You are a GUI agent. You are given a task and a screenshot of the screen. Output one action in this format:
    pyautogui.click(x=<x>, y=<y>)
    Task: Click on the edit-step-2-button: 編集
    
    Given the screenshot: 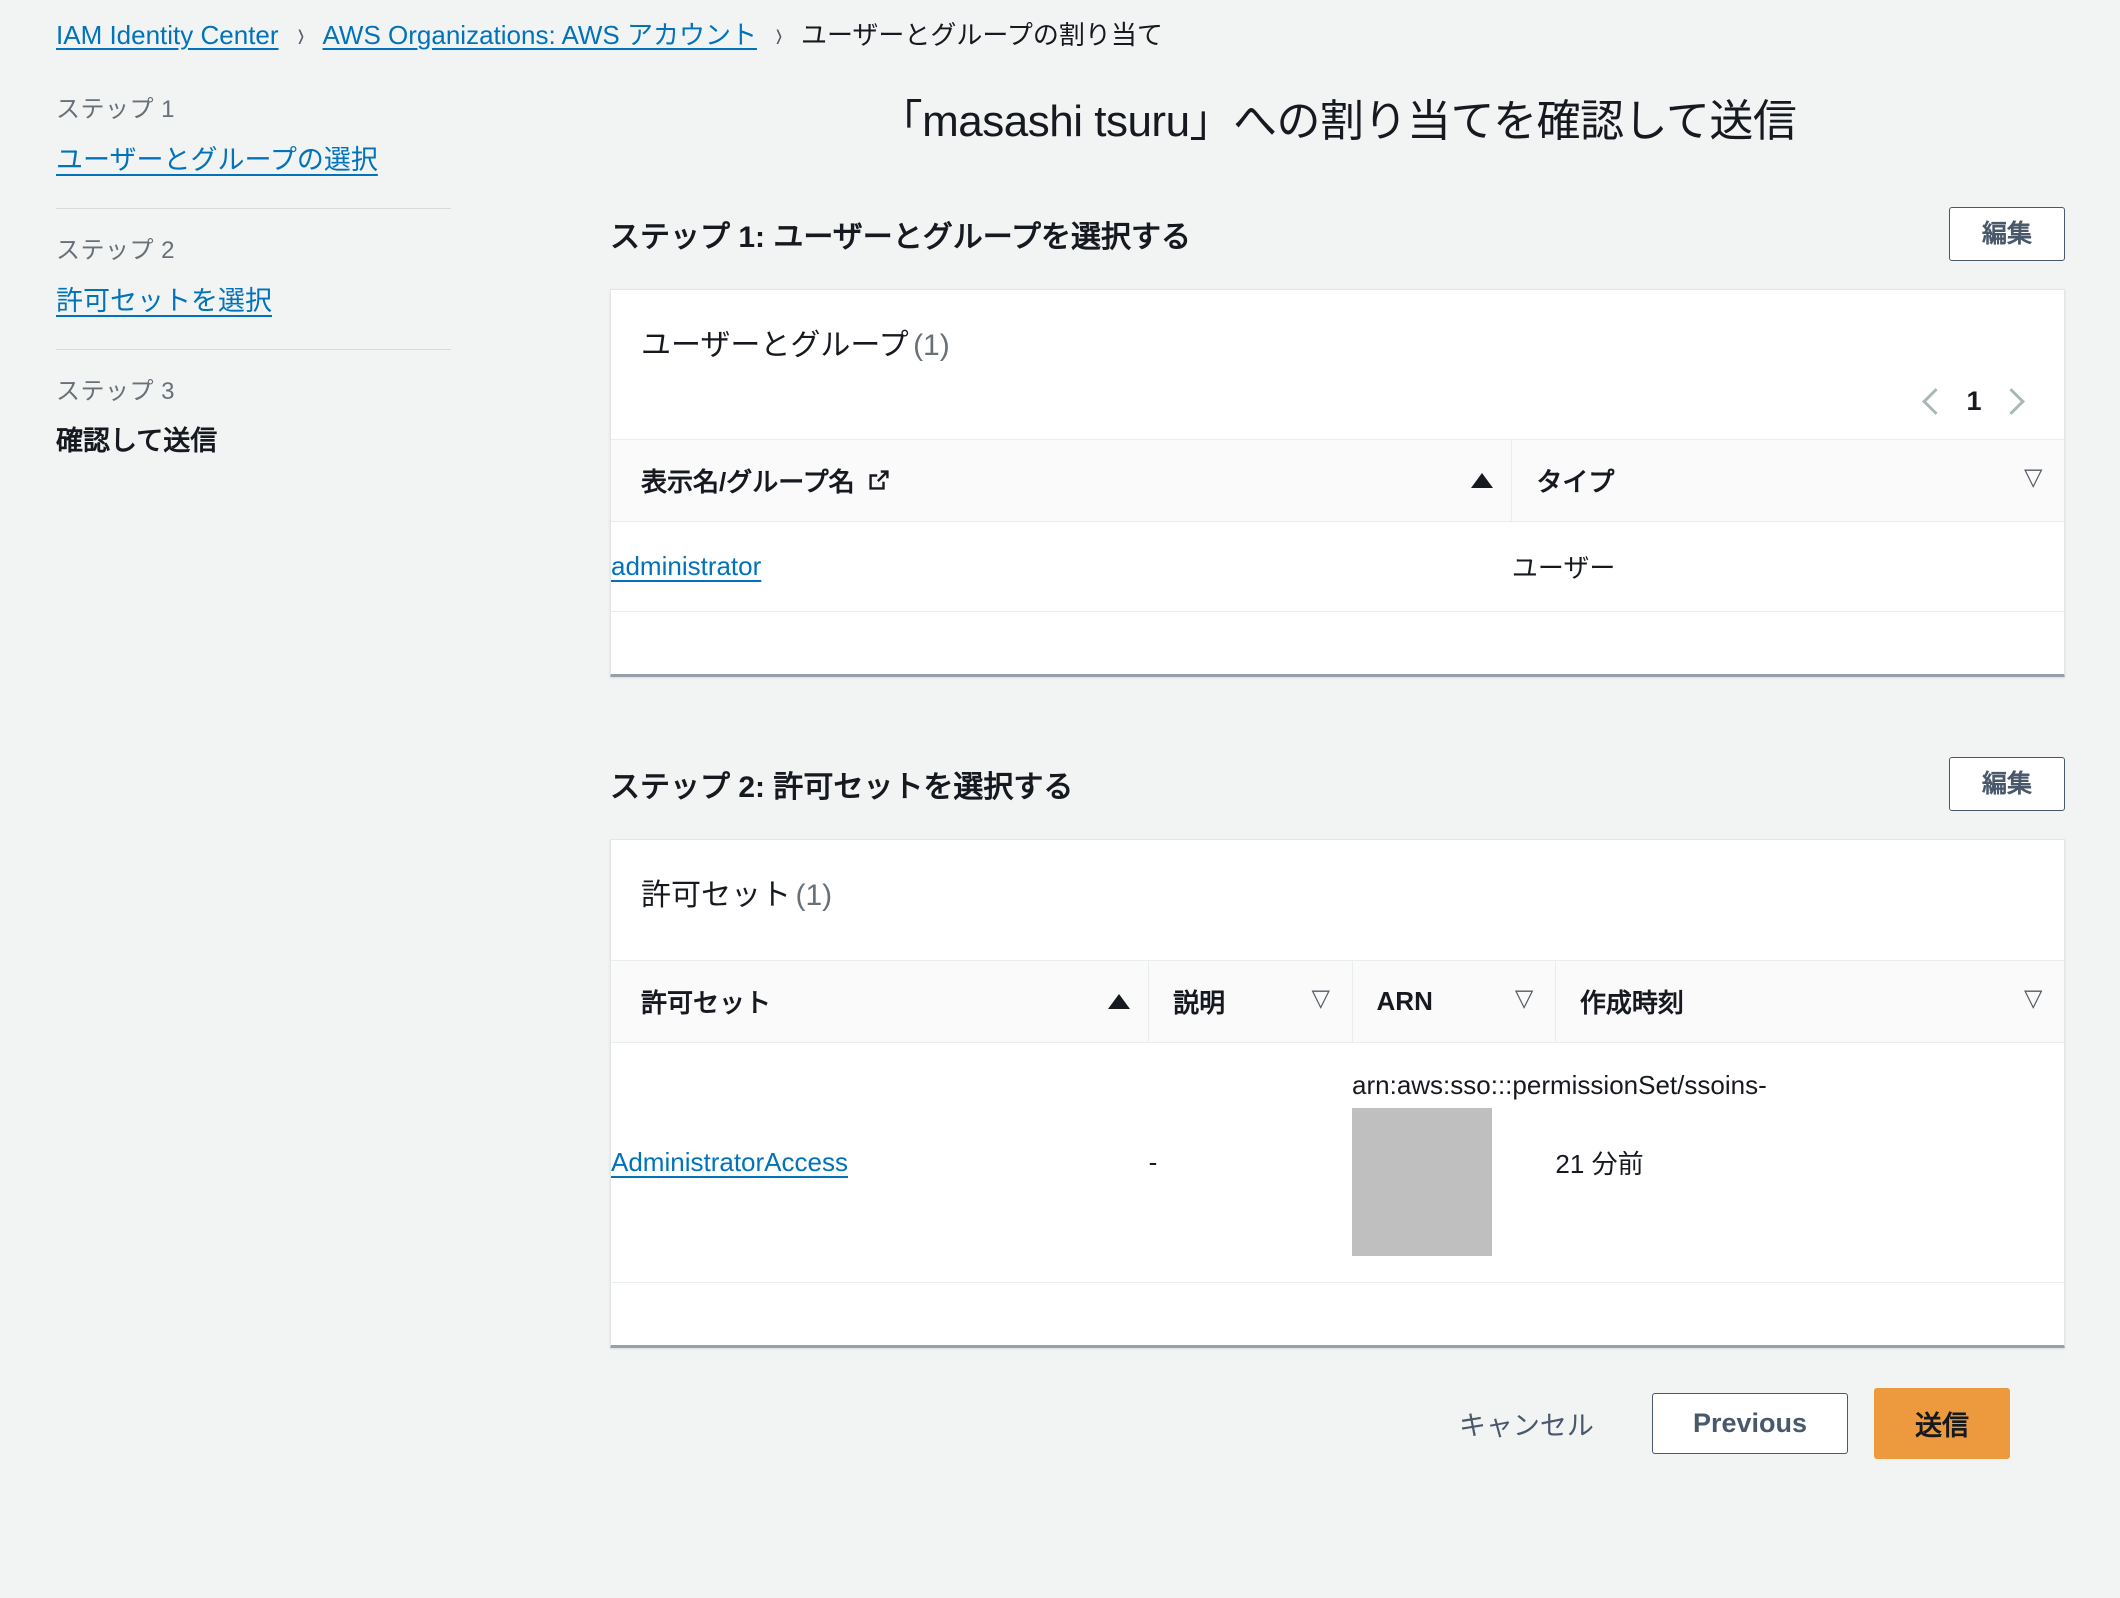 What is the action you would take?
    pyautogui.click(x=2006, y=783)
    